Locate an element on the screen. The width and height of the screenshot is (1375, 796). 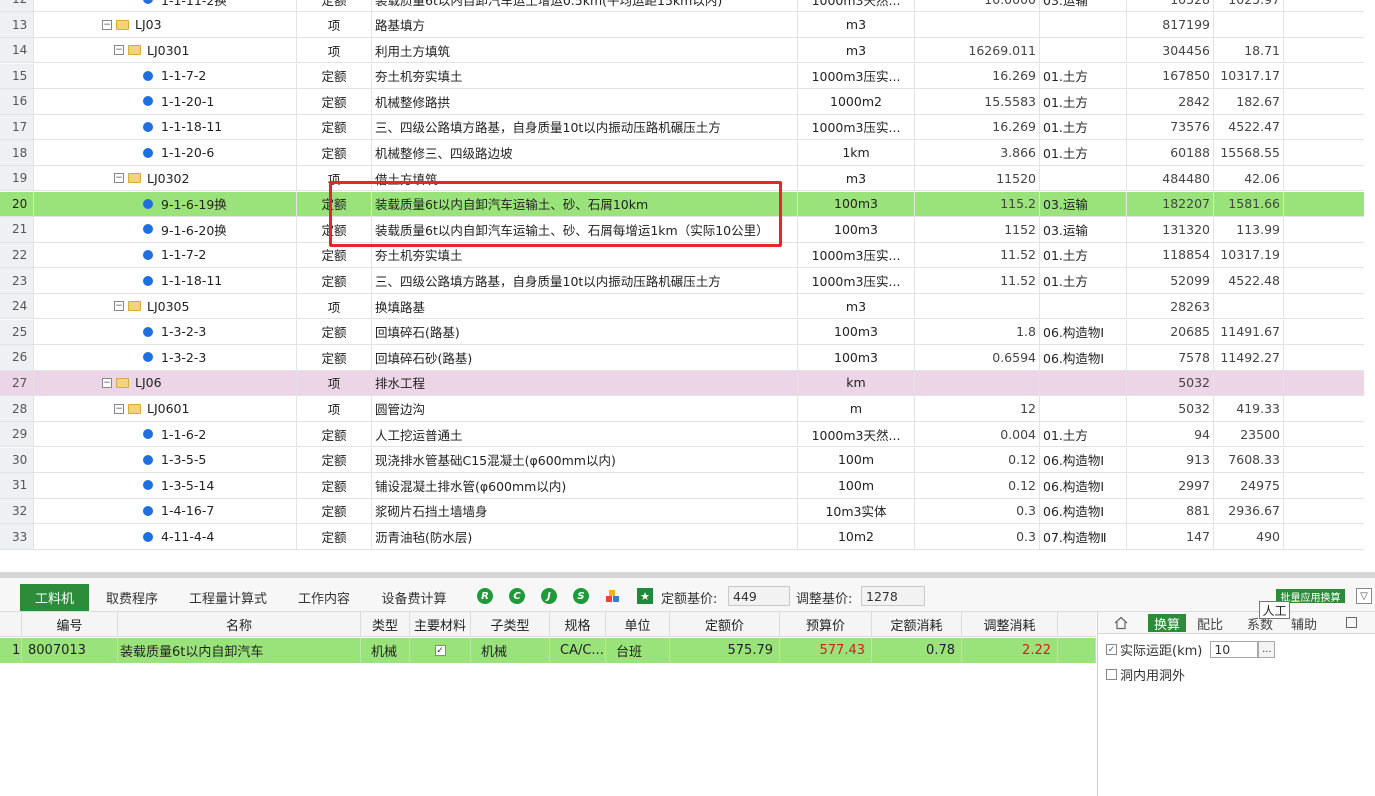
row-amount: 2842 is located at coordinates (1170, 101).